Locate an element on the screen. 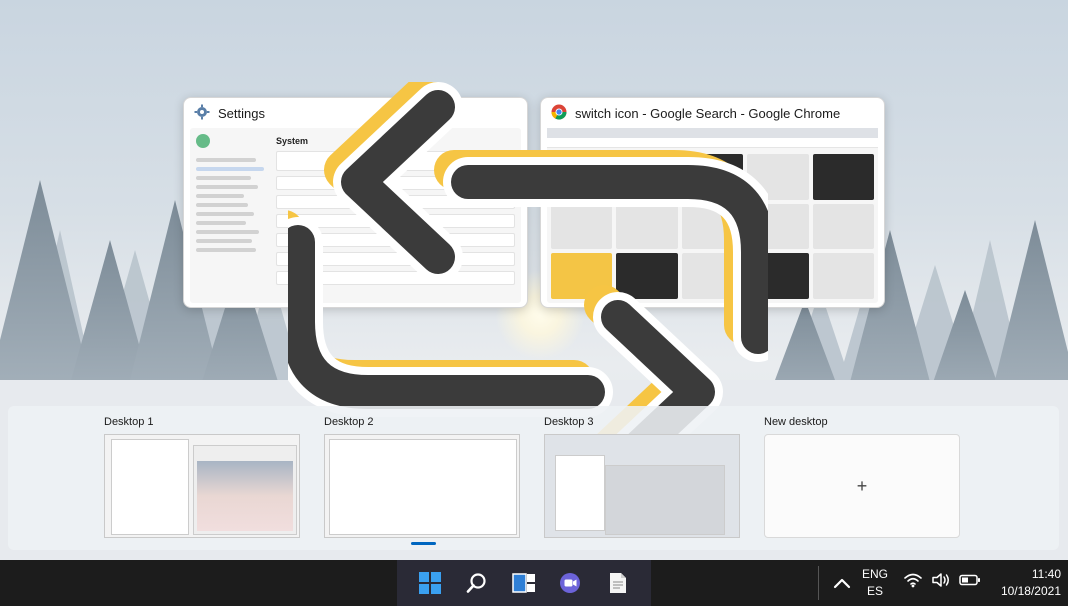 This screenshot has width=1068, height=606. plus-icon: + is located at coordinates (862, 485).